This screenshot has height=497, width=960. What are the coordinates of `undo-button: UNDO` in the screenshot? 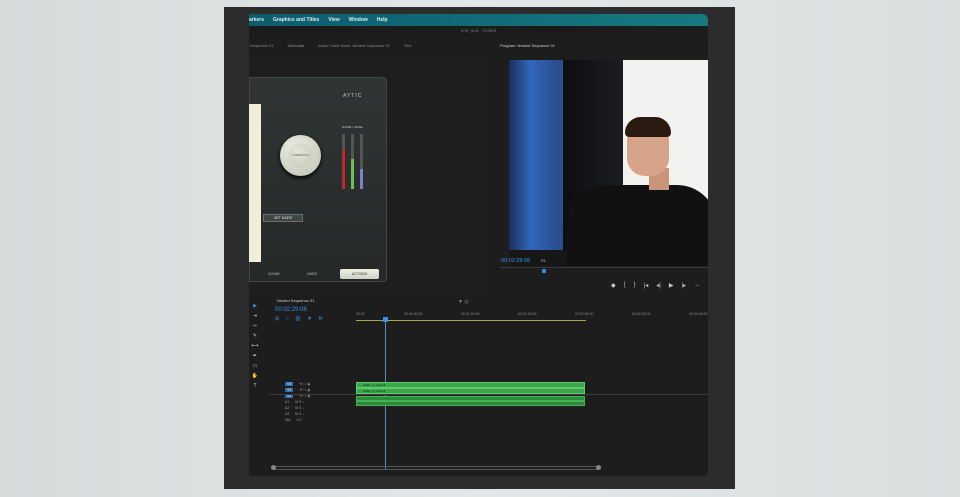 It's located at (312, 274).